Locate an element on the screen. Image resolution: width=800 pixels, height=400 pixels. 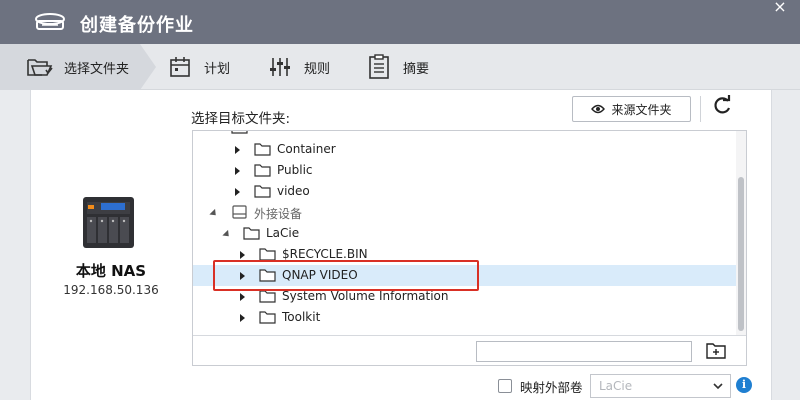
clipboard-icon is located at coordinates (379, 67).